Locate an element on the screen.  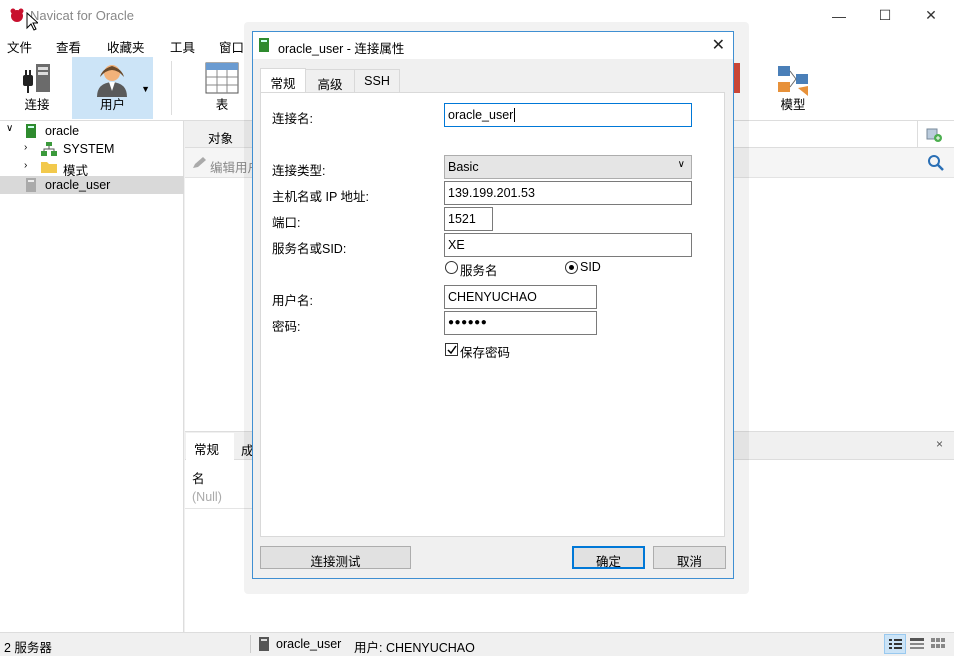
radio-sid-label: SID is located at coordinates (590, 267).